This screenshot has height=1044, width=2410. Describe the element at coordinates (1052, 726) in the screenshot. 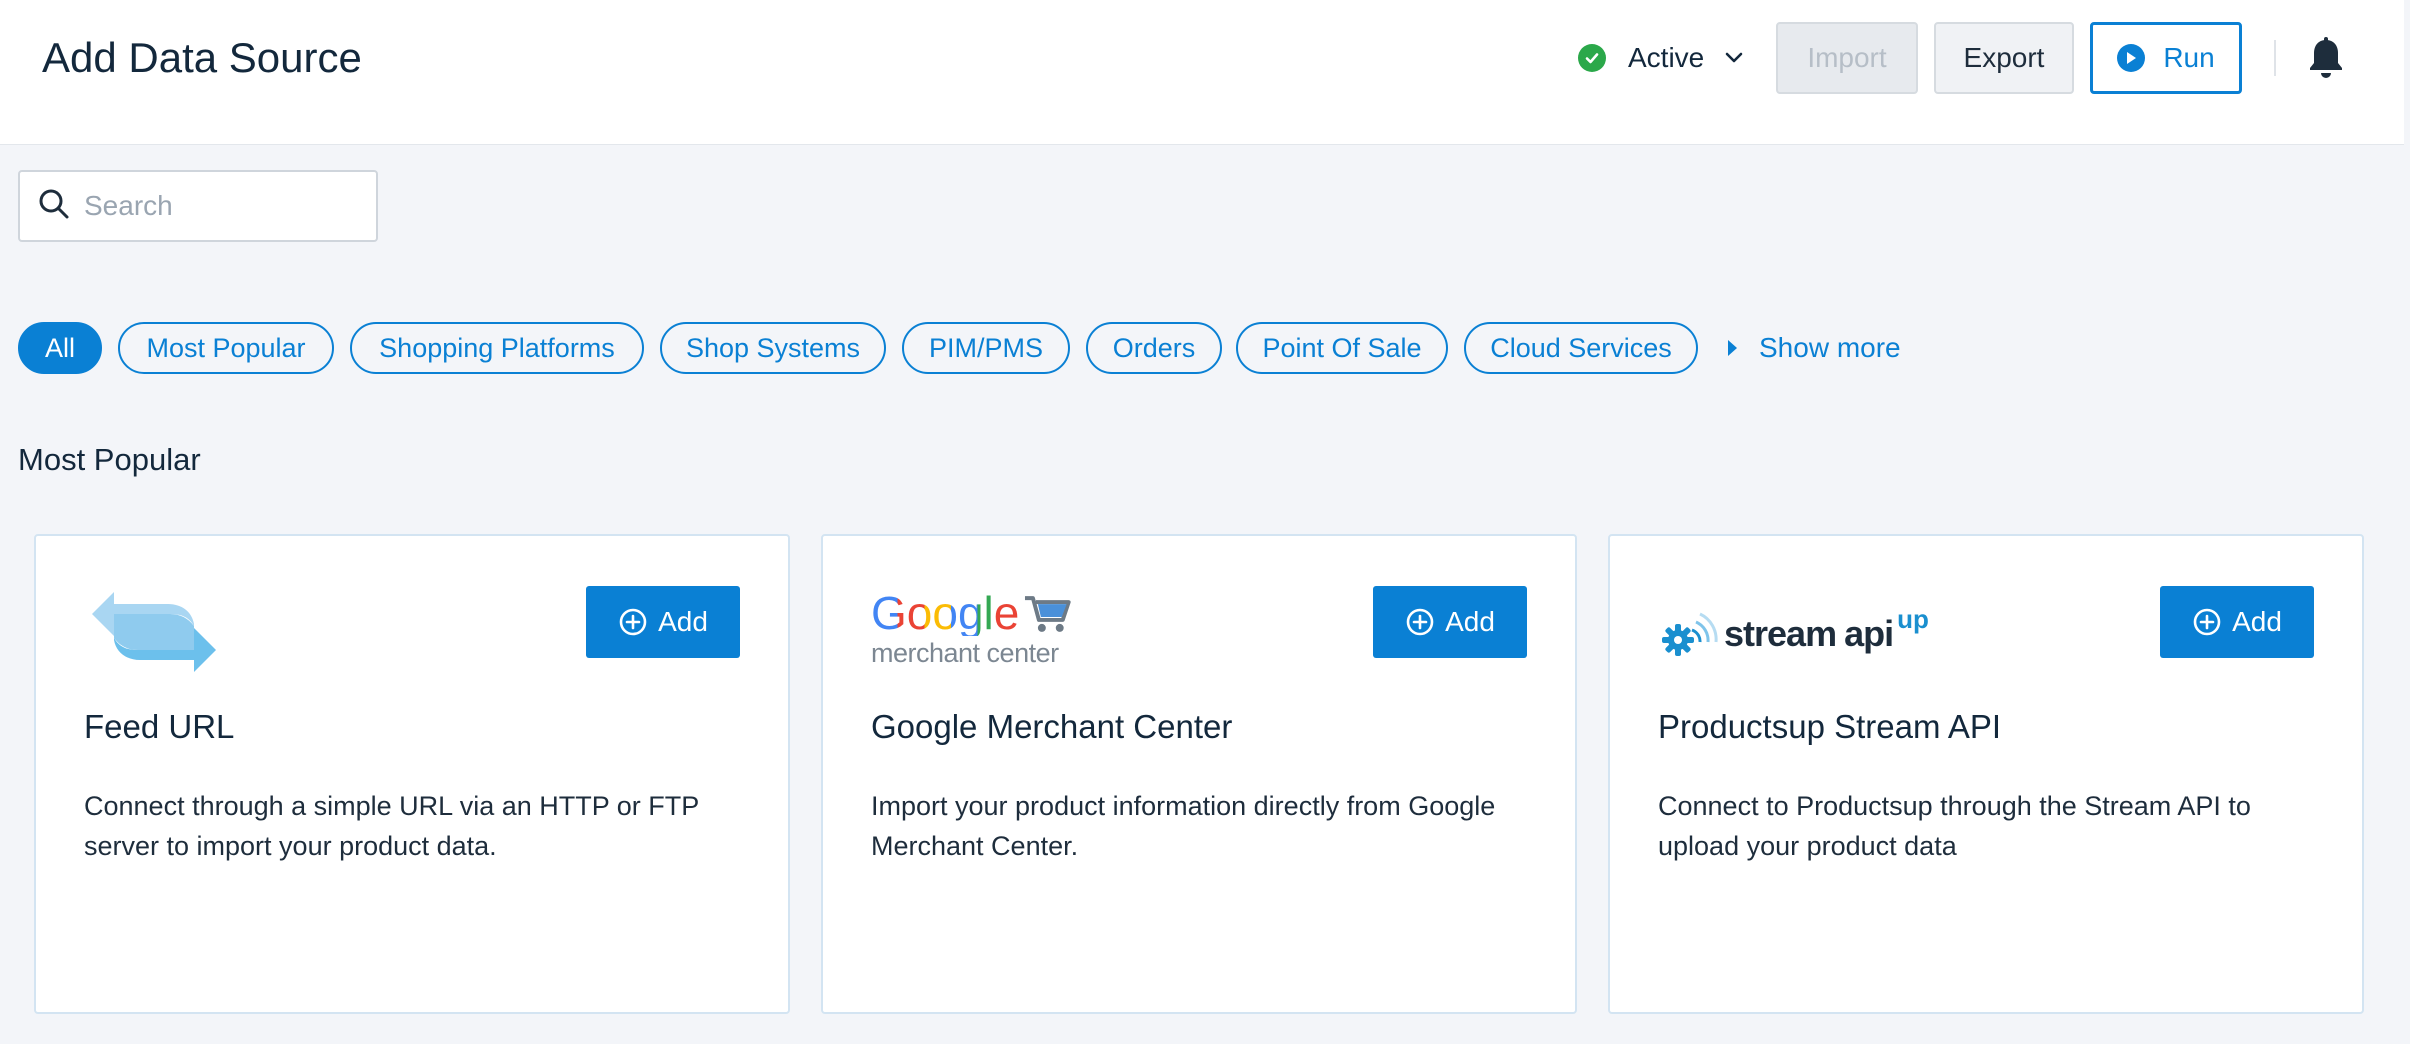

I see `card-title: Google Merchant Center` at that location.